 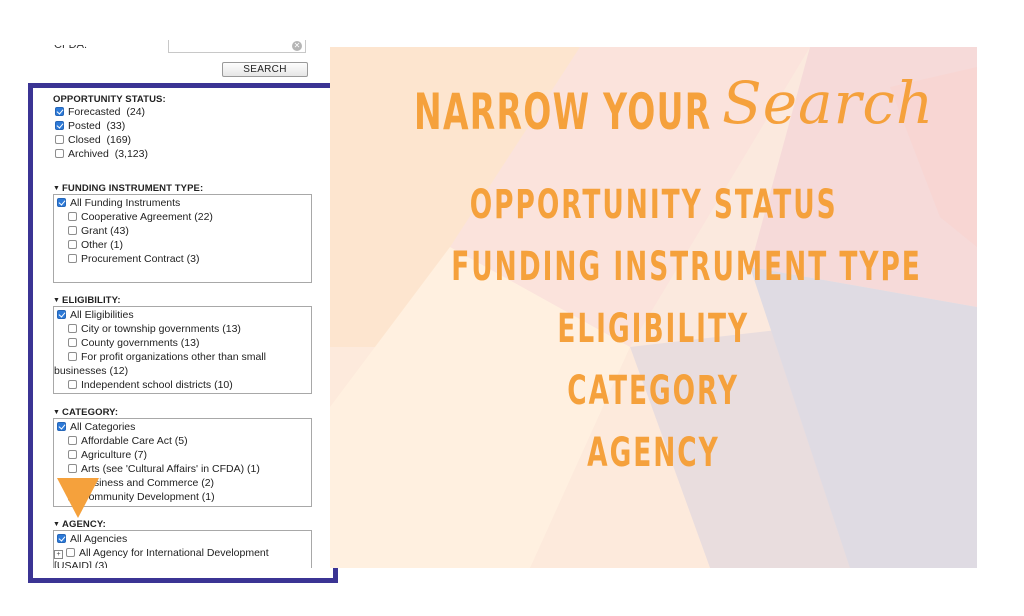 I want to click on cfda-label: CFDA:, so click(x=70, y=45).